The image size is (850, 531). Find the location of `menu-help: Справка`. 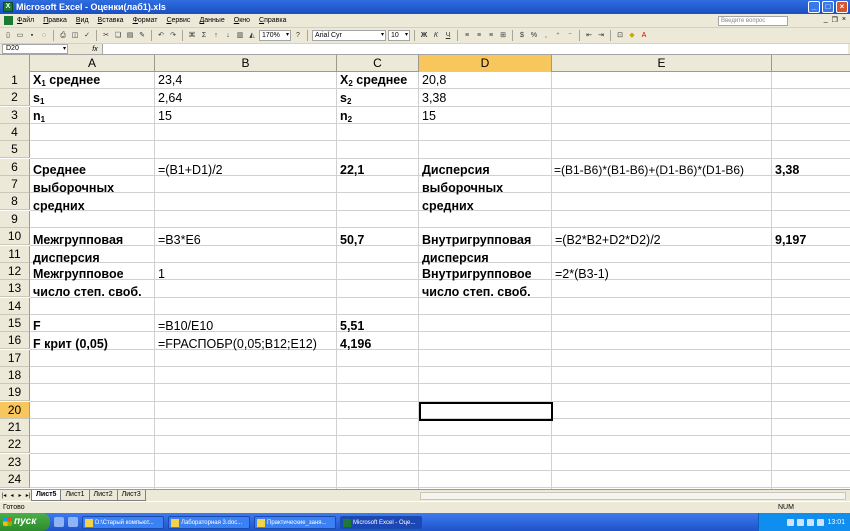

menu-help: Справка is located at coordinates (272, 20).